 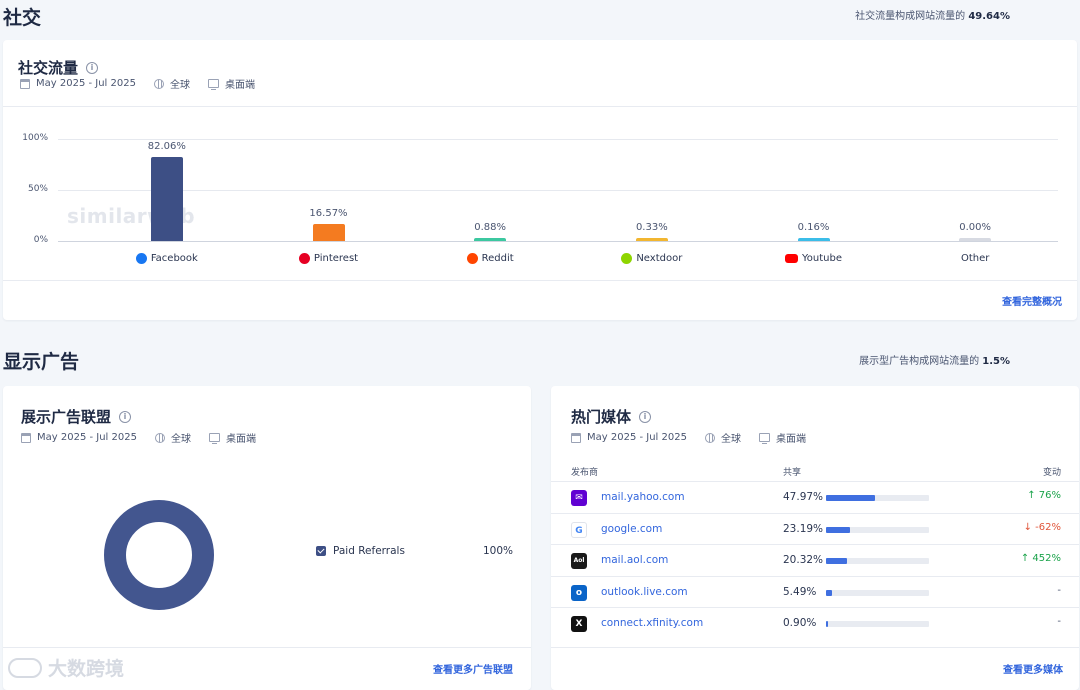 I want to click on publisher-link: outlook.live.com, so click(x=644, y=592).